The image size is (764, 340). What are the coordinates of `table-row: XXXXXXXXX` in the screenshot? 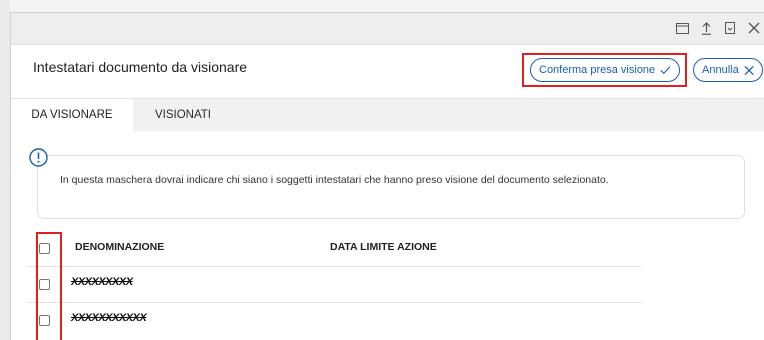 It's located at (334, 285).